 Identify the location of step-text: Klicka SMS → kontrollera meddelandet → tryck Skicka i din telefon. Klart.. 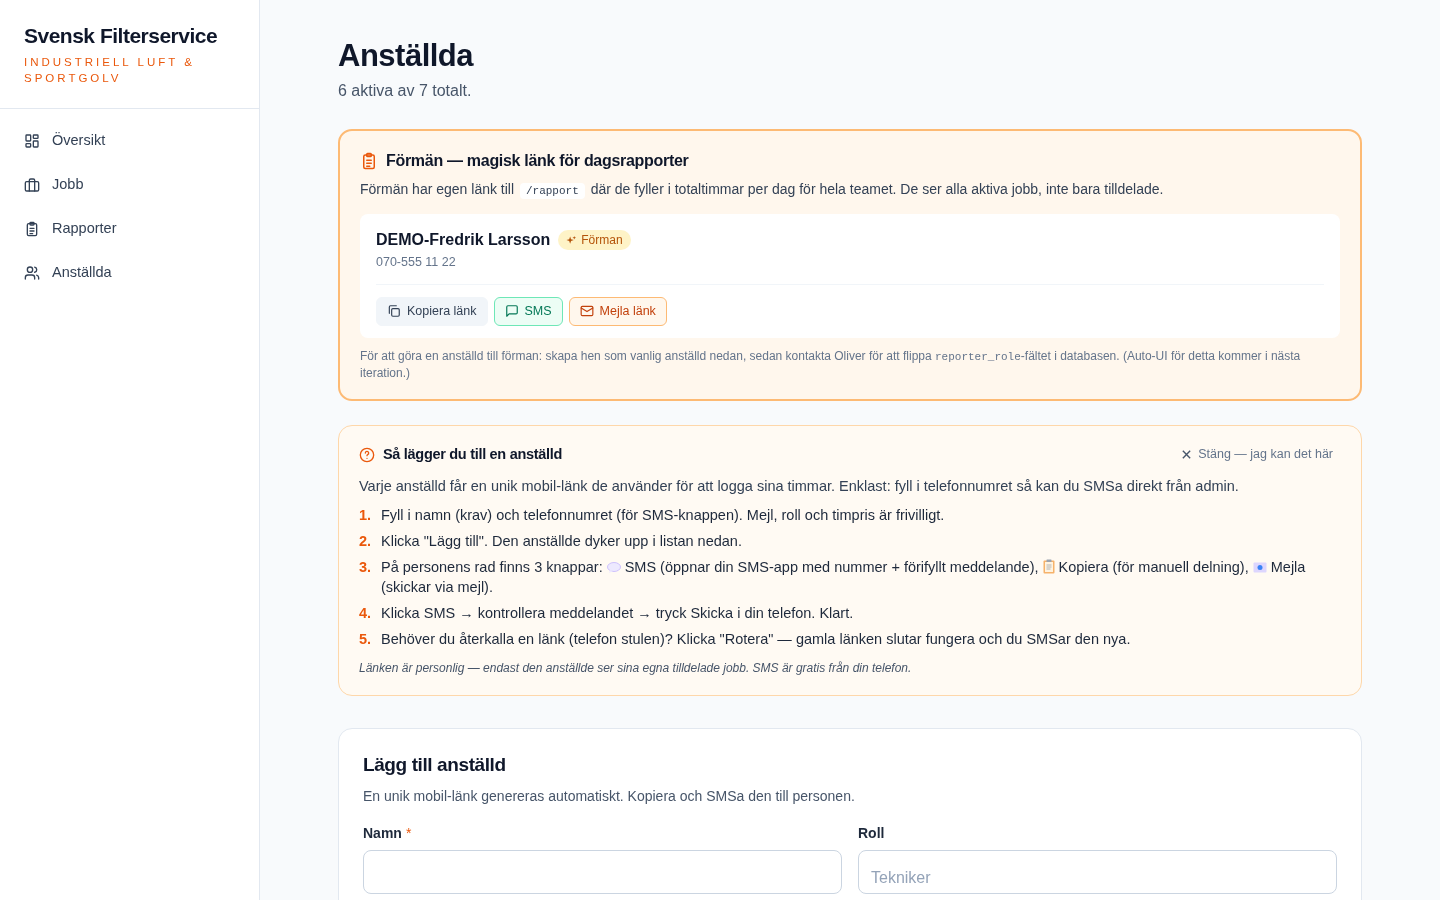
(617, 614).